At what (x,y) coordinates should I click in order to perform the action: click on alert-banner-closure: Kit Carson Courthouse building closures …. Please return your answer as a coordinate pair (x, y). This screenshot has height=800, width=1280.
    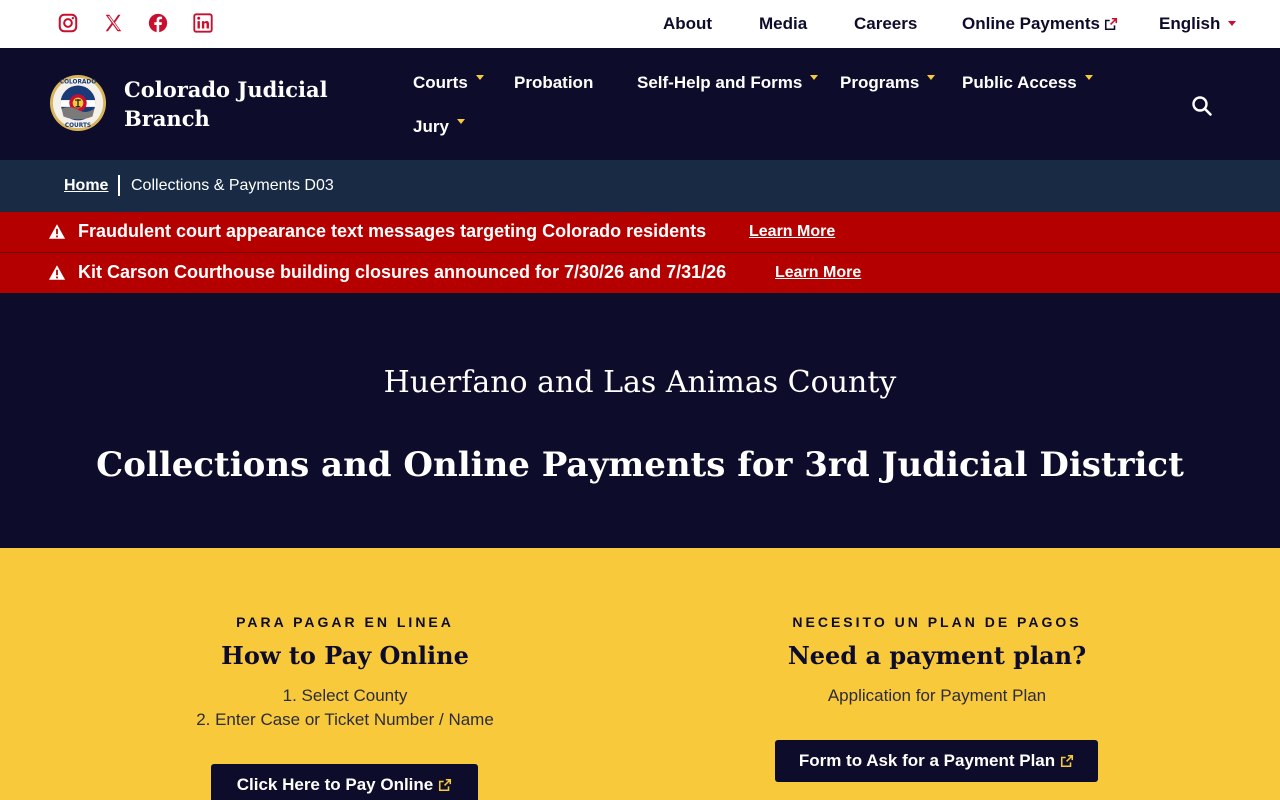
    Looking at the image, I should click on (640, 273).